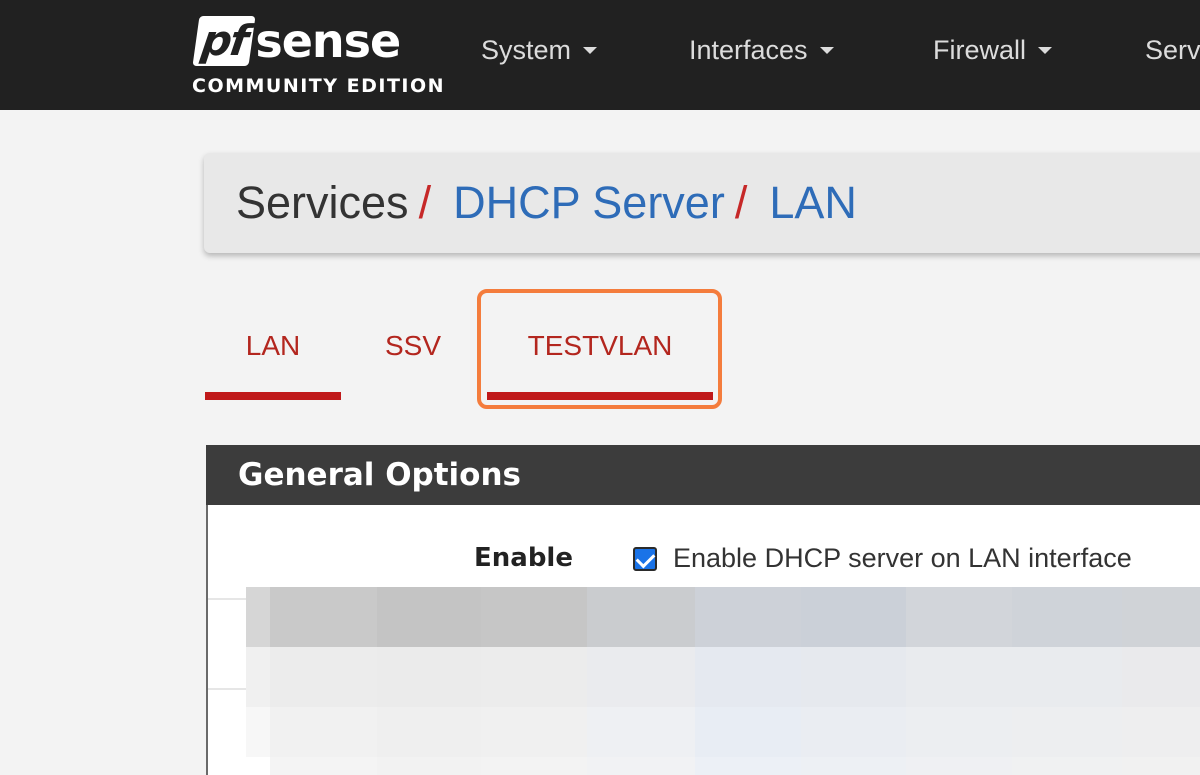  I want to click on nav-menu-label: Firewall, so click(980, 50).